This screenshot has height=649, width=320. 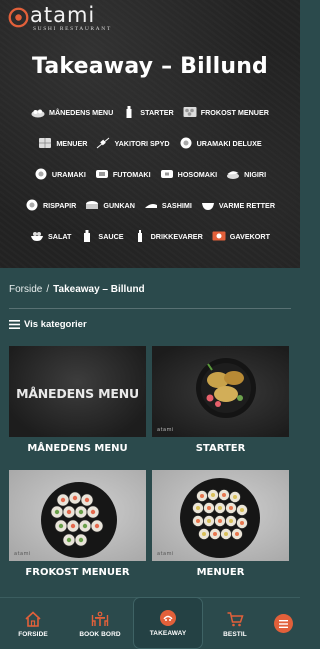 I want to click on category-row-3: URAMAKI FUTOMAKI HOSOMAKI NIGIRI, so click(x=150, y=174).